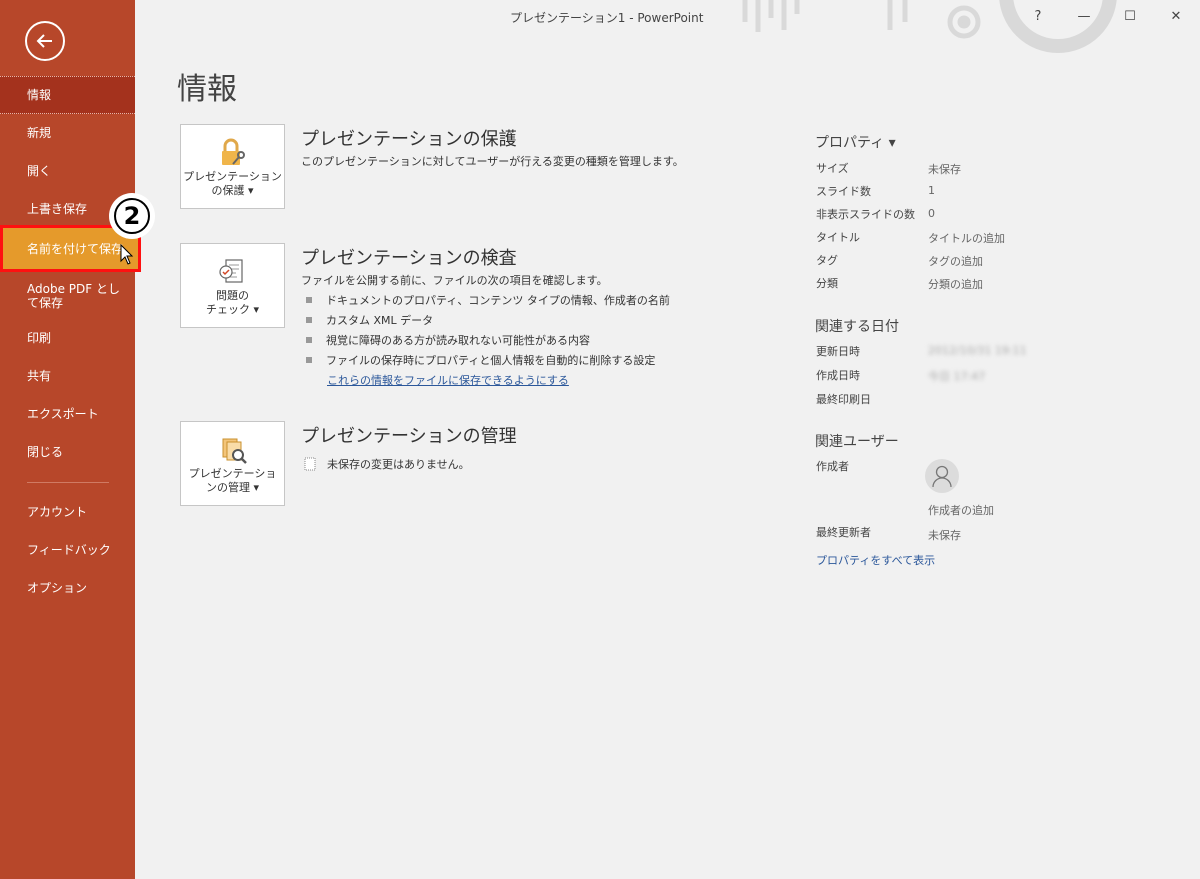 The width and height of the screenshot is (1200, 879). What do you see at coordinates (857, 327) in the screenshot?
I see `dates-heading: 関連する日付` at bounding box center [857, 327].